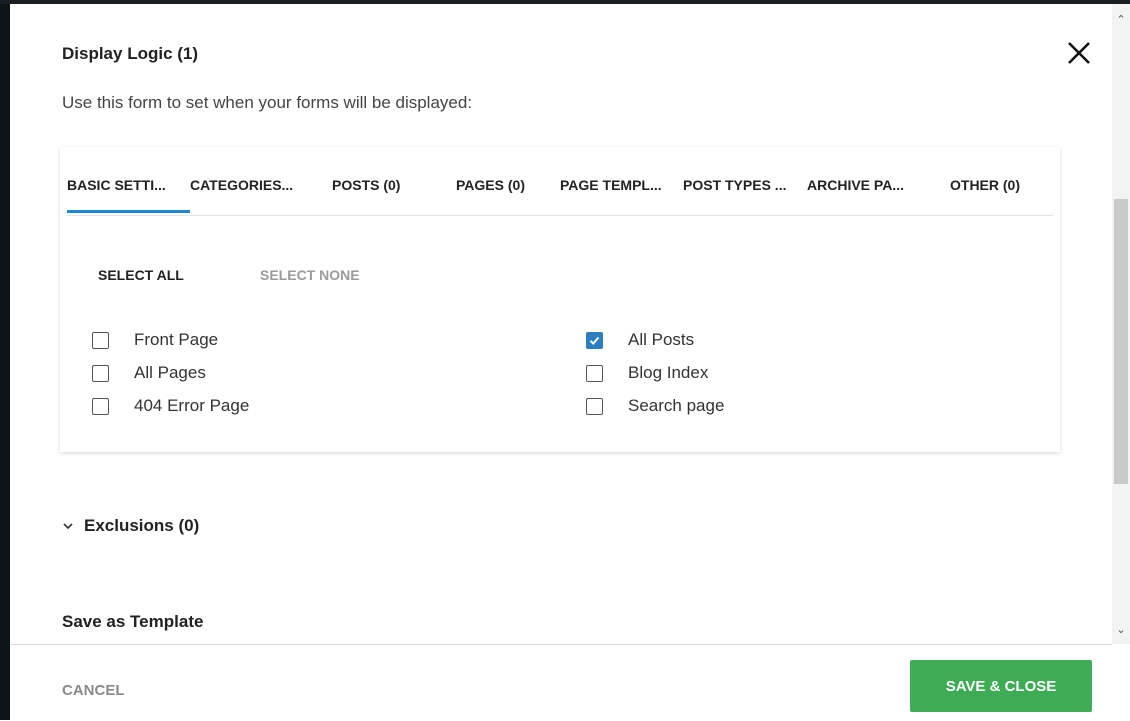  I want to click on save-as-template-heading: Save as Template, so click(133, 621).